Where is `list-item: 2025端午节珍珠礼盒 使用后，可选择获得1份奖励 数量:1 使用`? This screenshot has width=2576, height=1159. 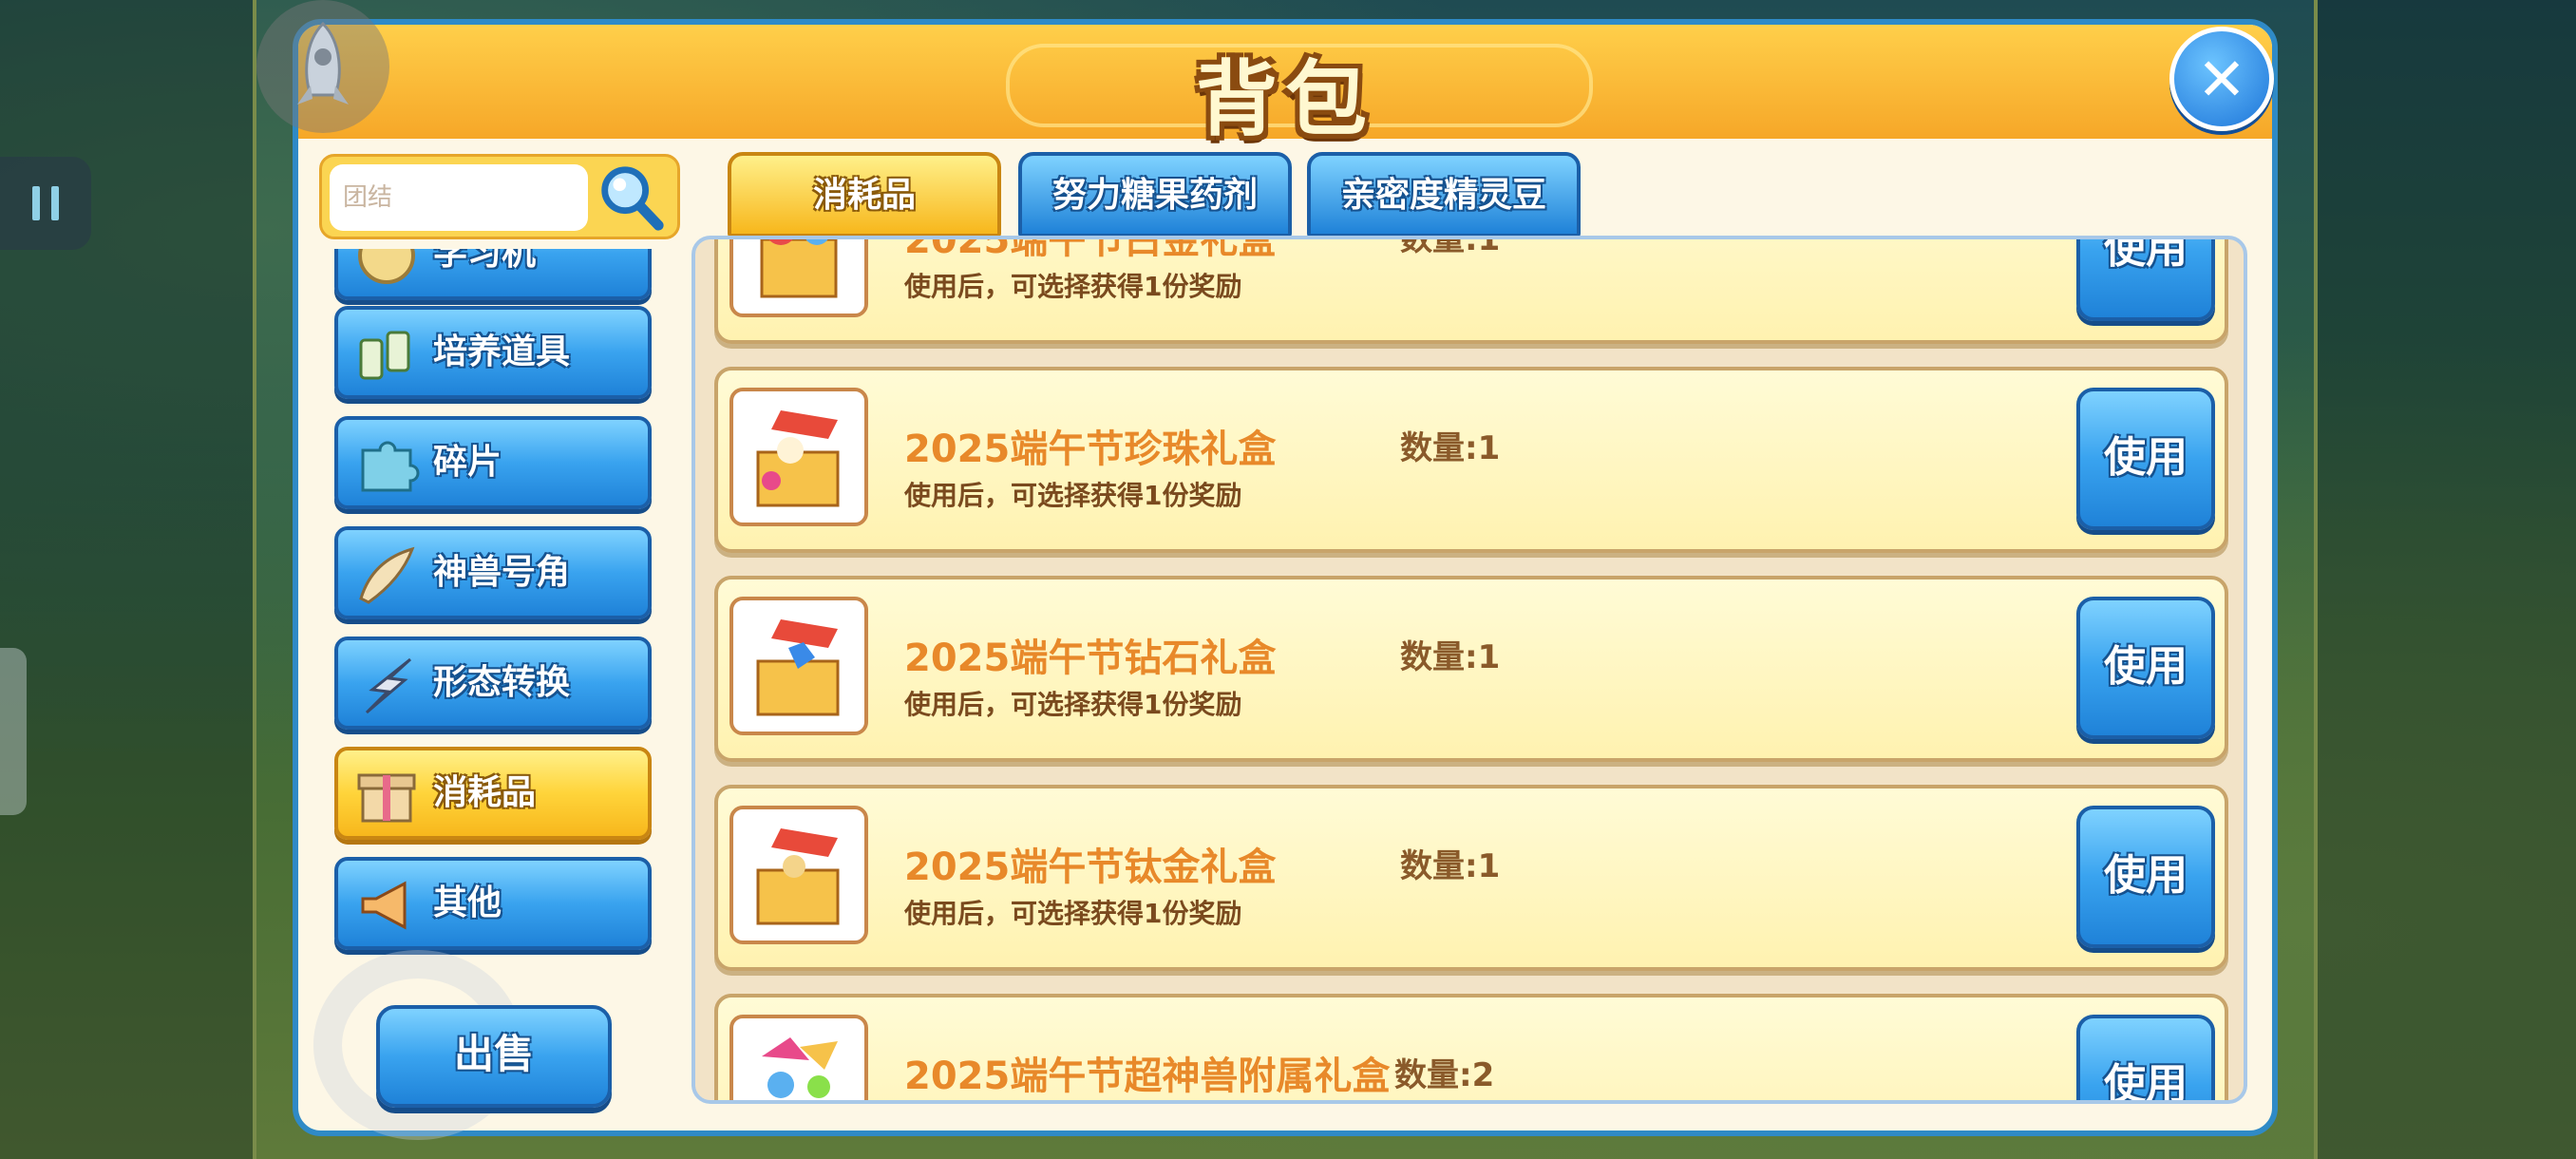 list-item: 2025端午节珍珠礼盒 使用后，可选择获得1份奖励 数量:1 使用 is located at coordinates (1471, 460).